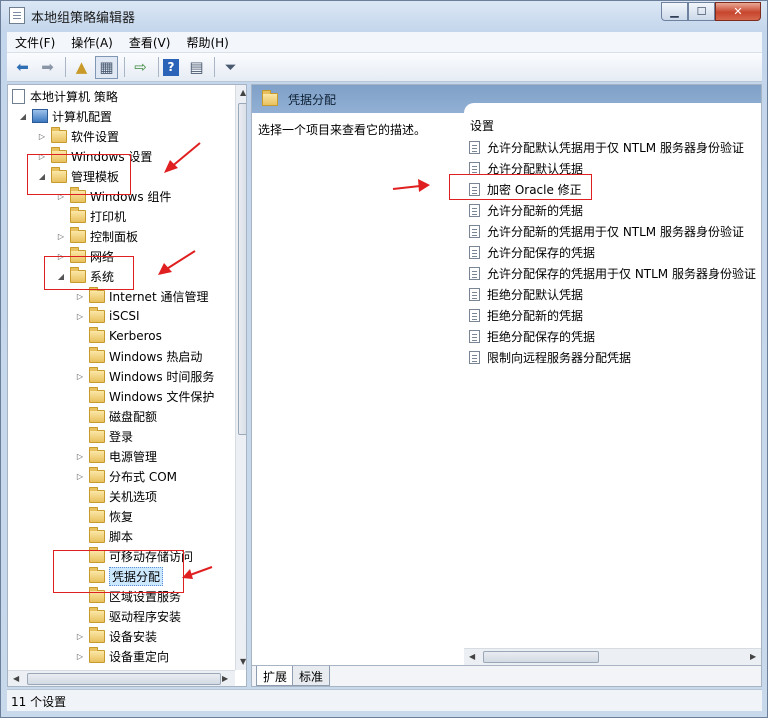 This screenshot has height=718, width=768. Describe the element at coordinates (243, 92) in the screenshot. I see `scroll-up-icon: ▲` at that location.